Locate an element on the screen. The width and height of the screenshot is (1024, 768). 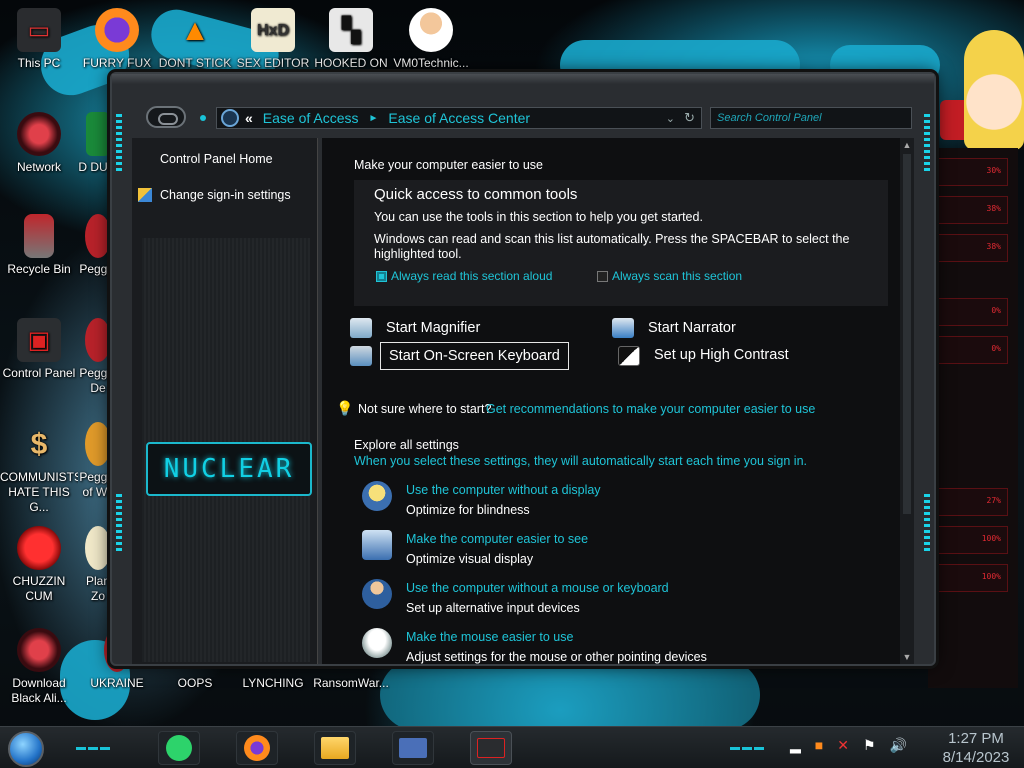
desktop-icon-sex-editor: HxD SEX EDITOR is located at coordinates (273, 39).